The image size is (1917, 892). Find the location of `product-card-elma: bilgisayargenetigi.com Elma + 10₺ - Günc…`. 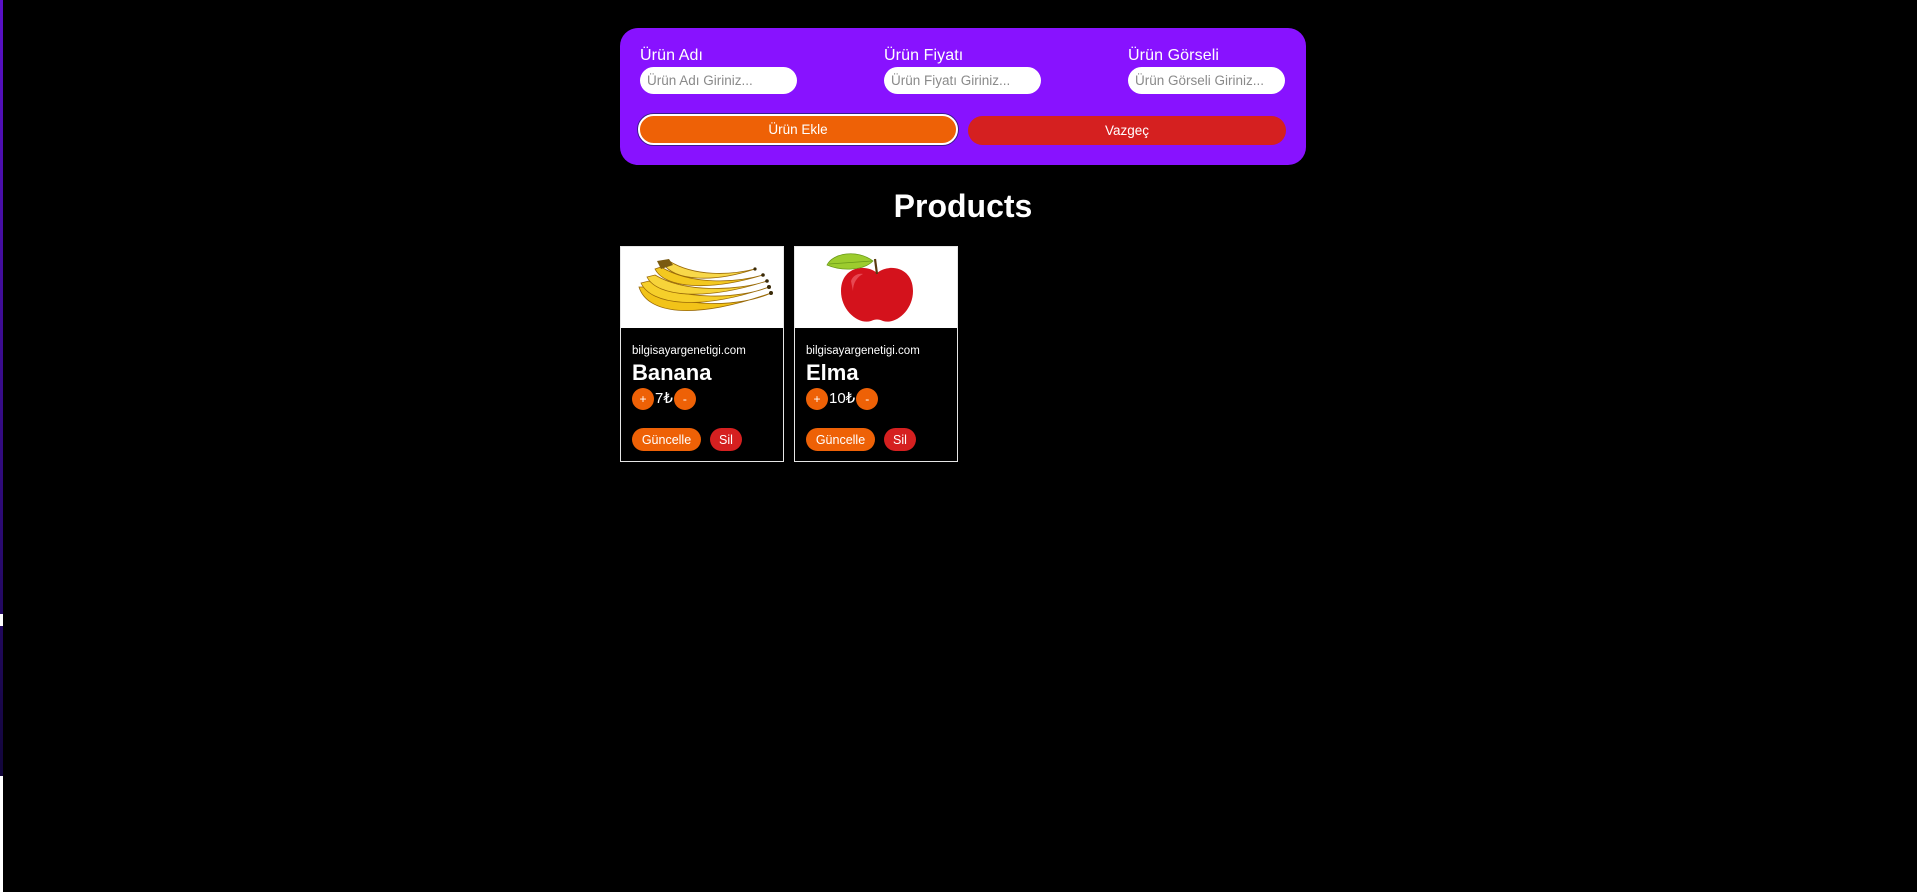

product-card-elma: bilgisayargenetigi.com Elma + 10₺ - Günc… is located at coordinates (876, 354).